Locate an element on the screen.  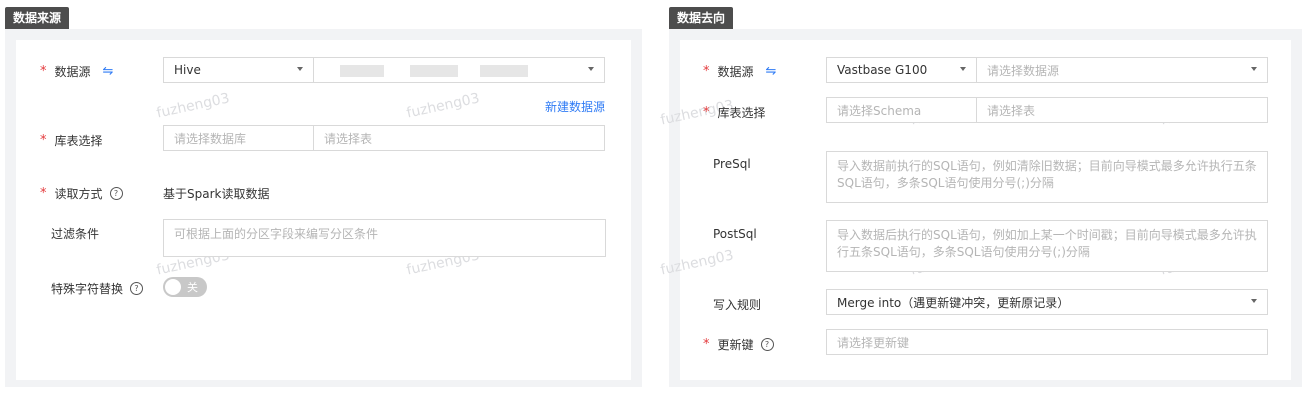
read-mode-label-text: 读取方式 is located at coordinates (78, 194).